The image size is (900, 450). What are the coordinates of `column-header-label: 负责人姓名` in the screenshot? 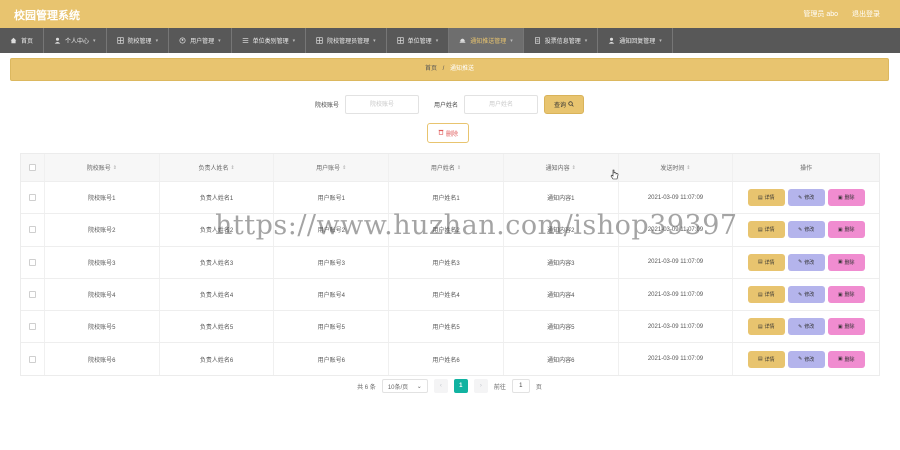 It's located at (213, 169).